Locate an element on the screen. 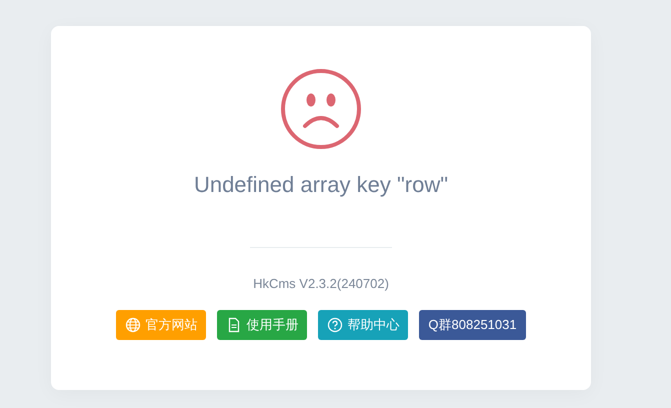 This screenshot has height=408, width=671. sad-face-icon is located at coordinates (321, 109).